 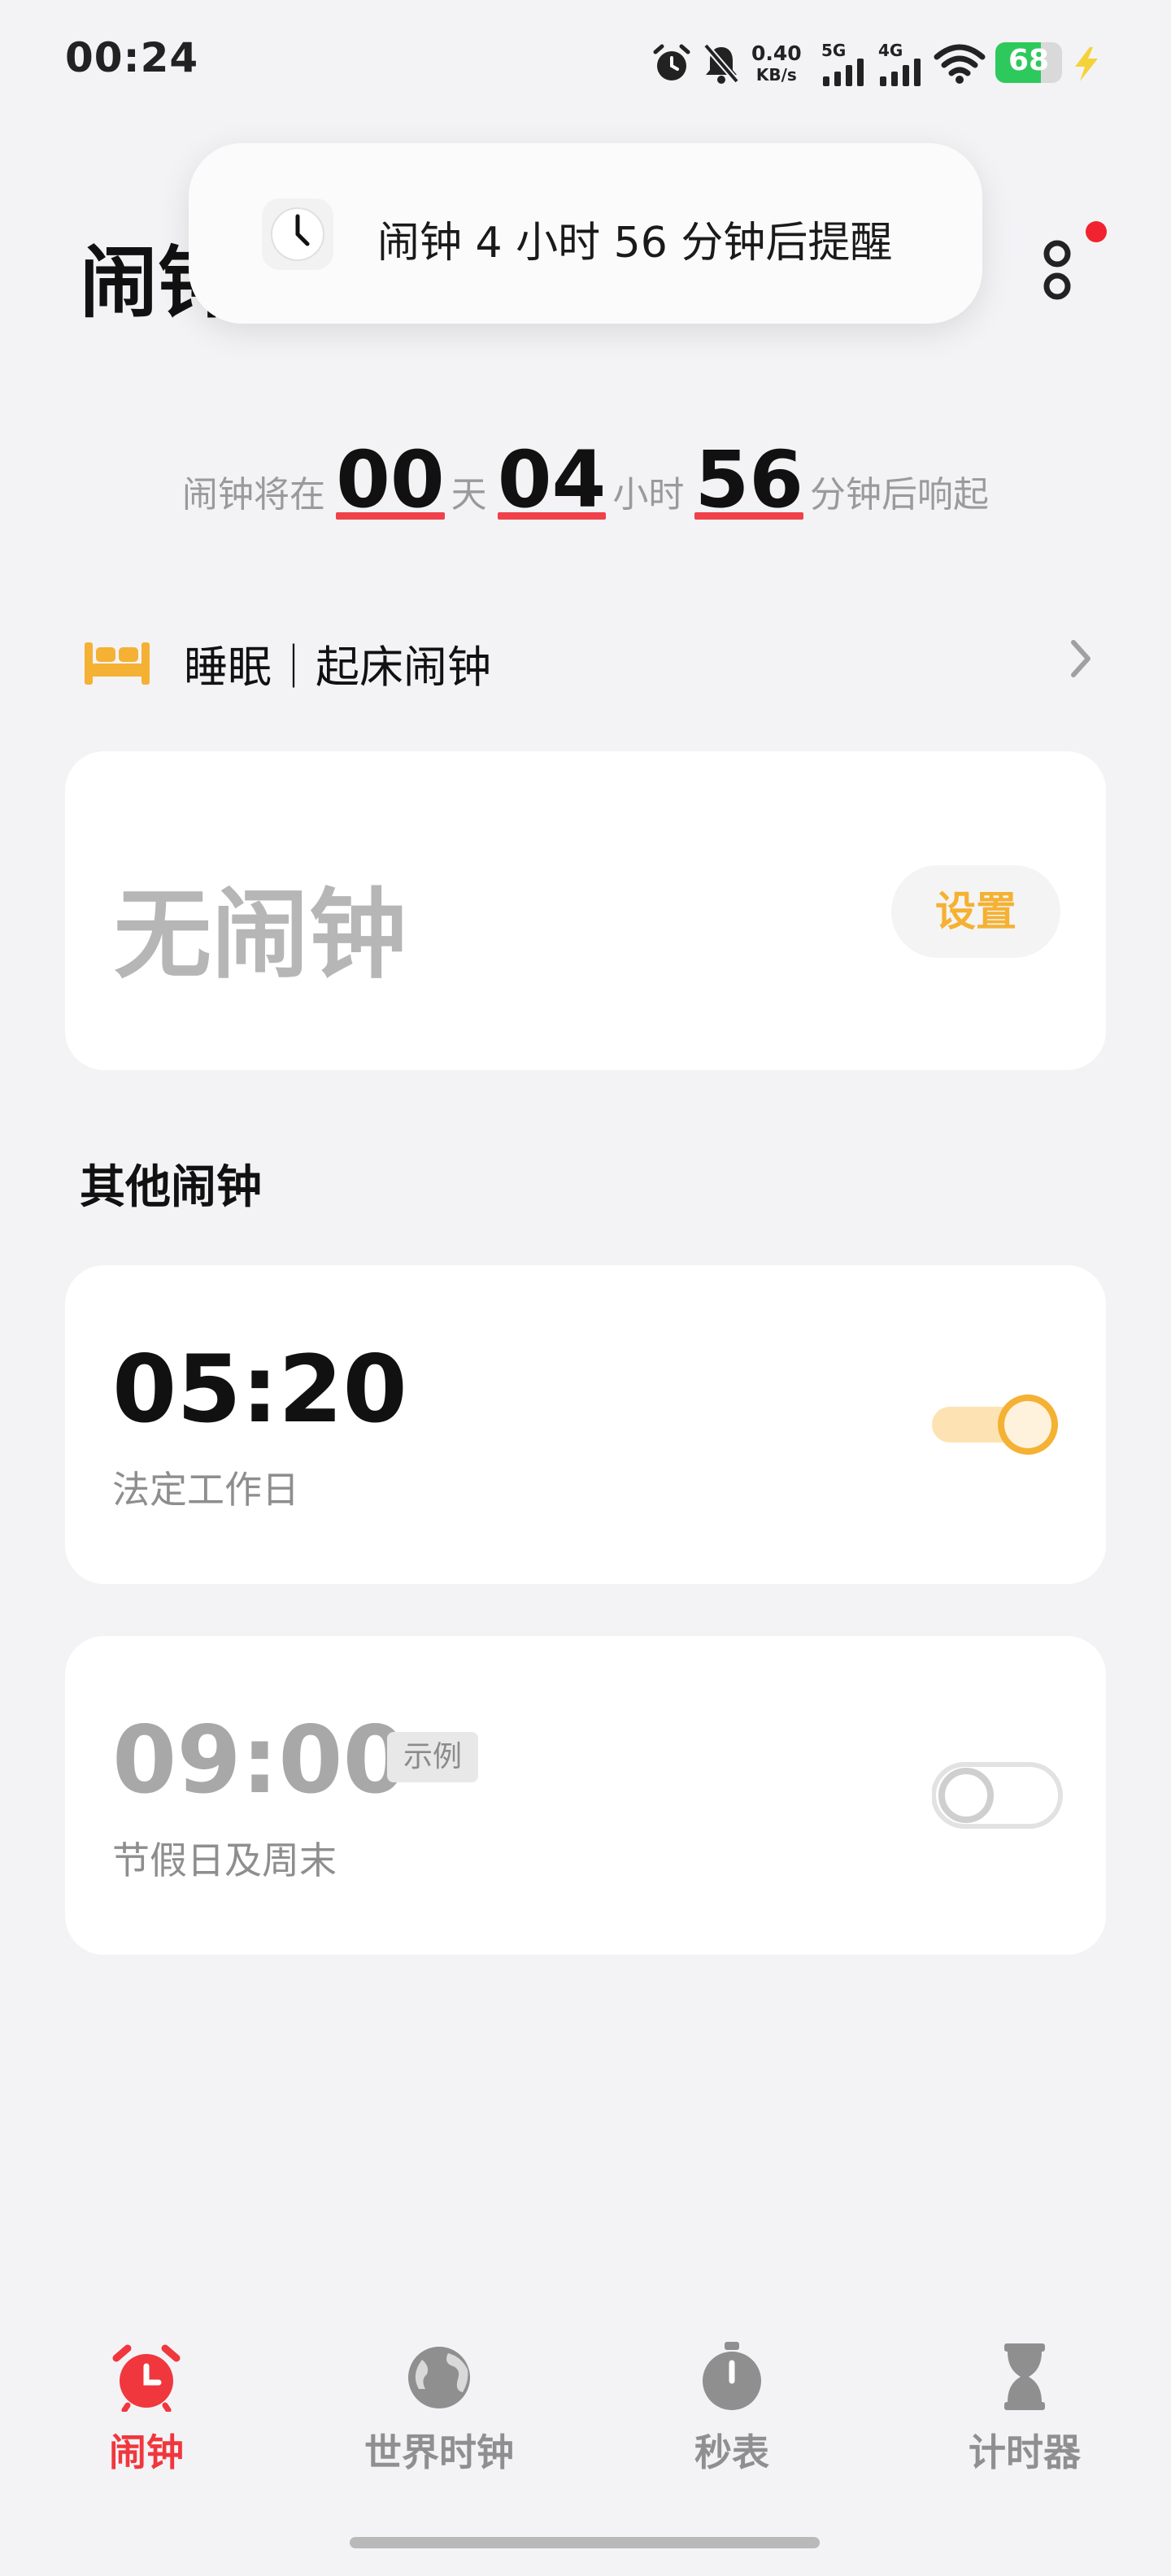 I want to click on alarm-toast: 闹钟 4 小时 56 分钟后提醒, so click(x=585, y=234).